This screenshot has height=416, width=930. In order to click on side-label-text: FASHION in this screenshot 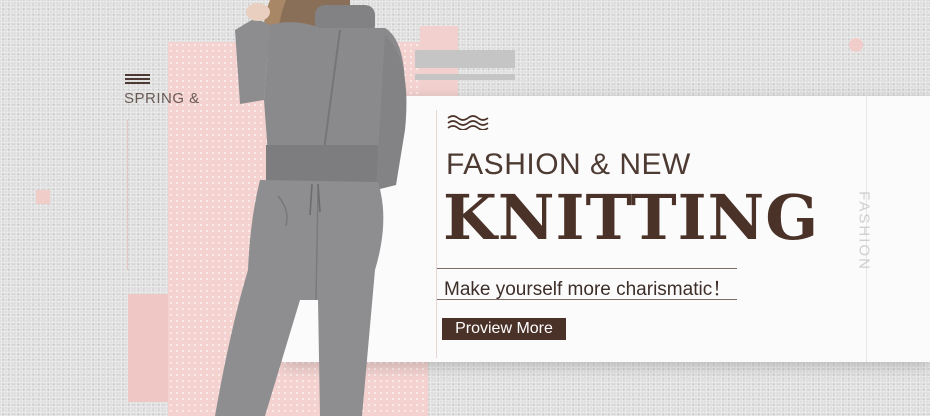, I will do `click(864, 231)`.